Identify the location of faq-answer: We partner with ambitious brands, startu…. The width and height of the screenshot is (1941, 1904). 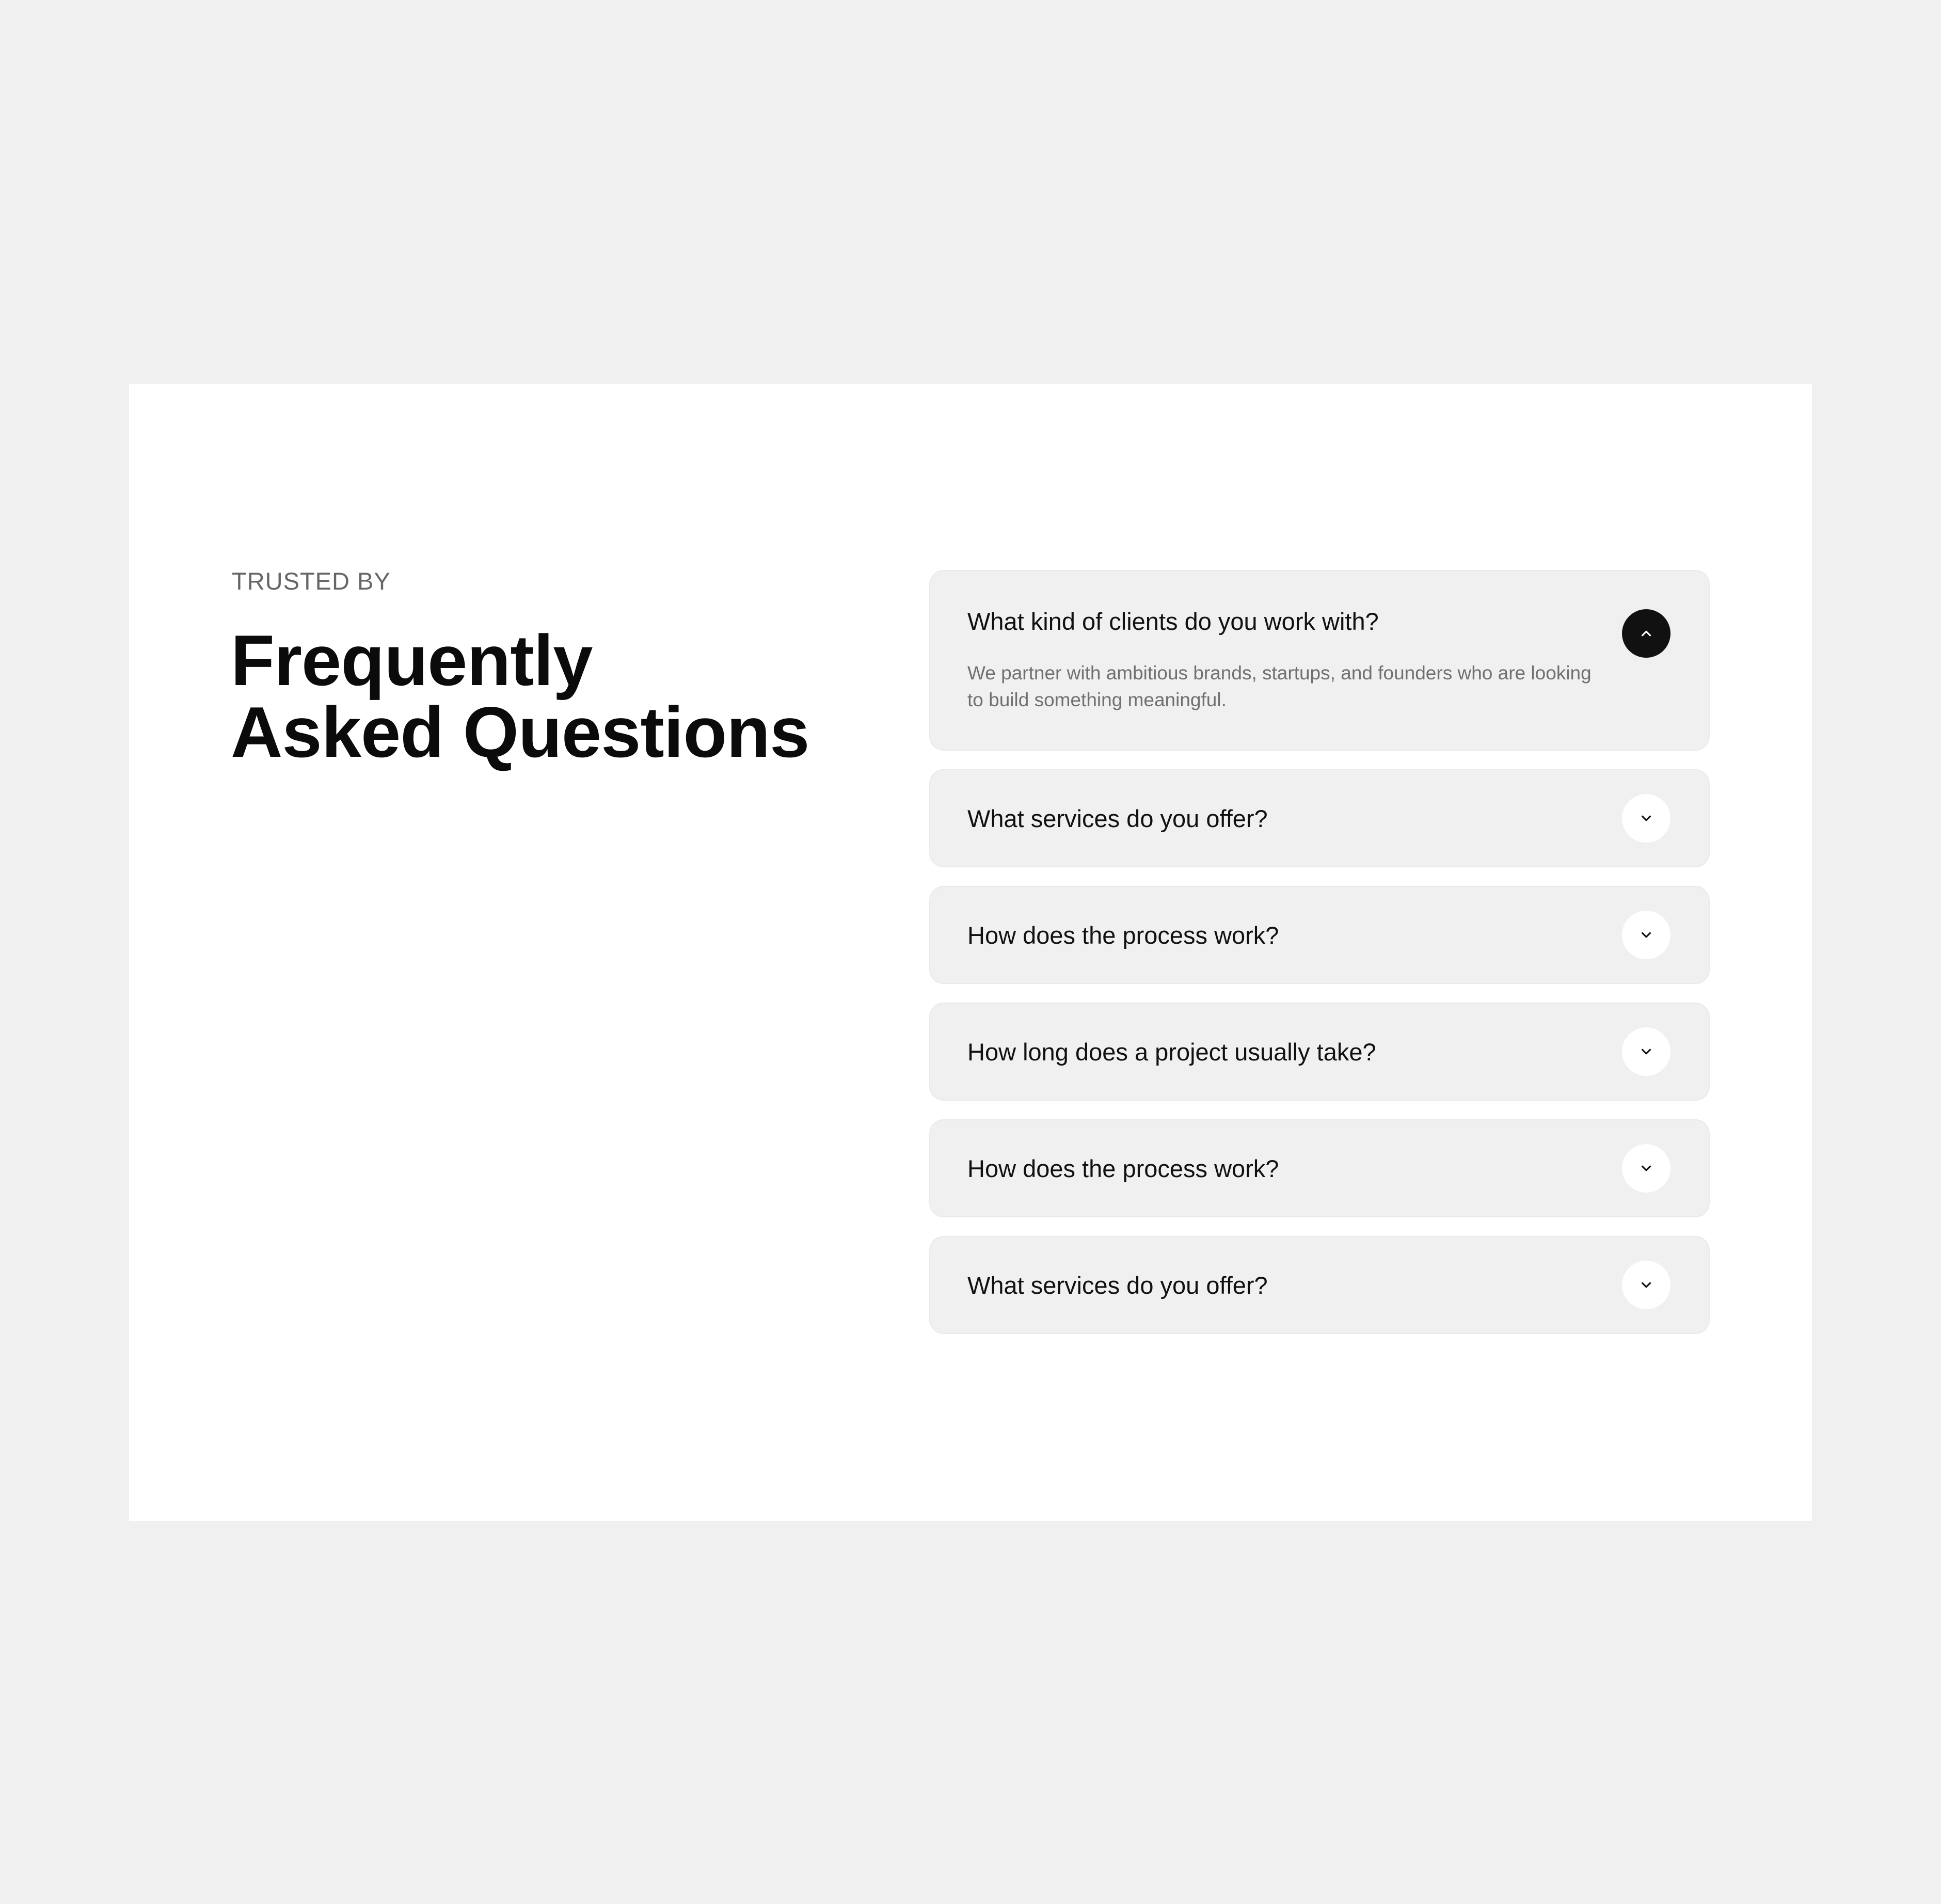
(1279, 686).